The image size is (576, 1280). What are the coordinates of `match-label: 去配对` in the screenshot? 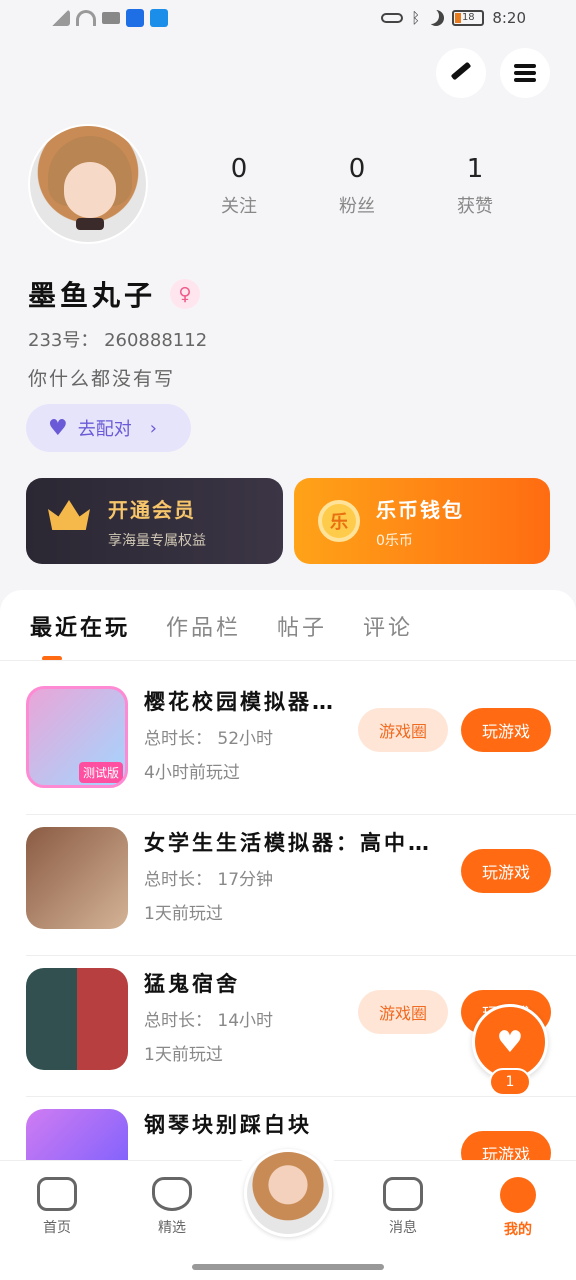 It's located at (104, 429).